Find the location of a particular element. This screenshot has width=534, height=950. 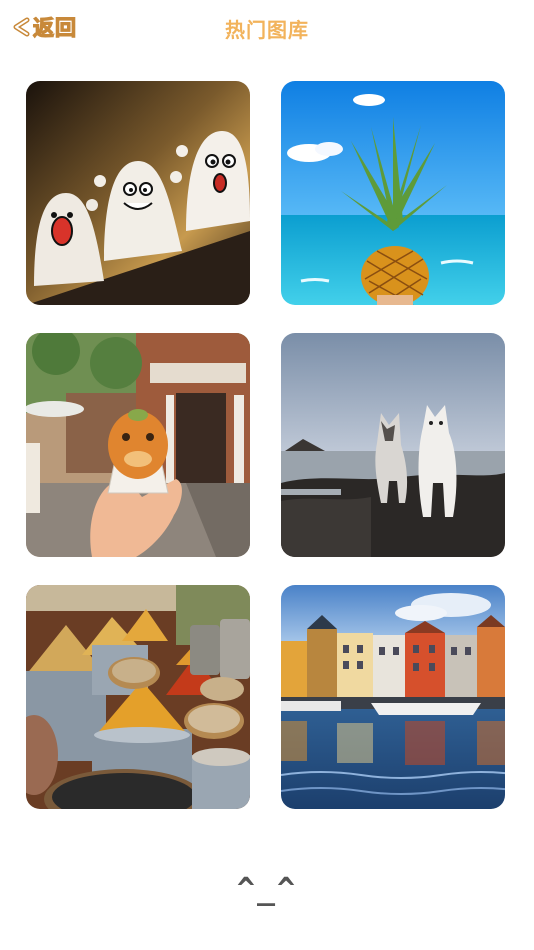

spice-market-image is located at coordinates (138, 697).